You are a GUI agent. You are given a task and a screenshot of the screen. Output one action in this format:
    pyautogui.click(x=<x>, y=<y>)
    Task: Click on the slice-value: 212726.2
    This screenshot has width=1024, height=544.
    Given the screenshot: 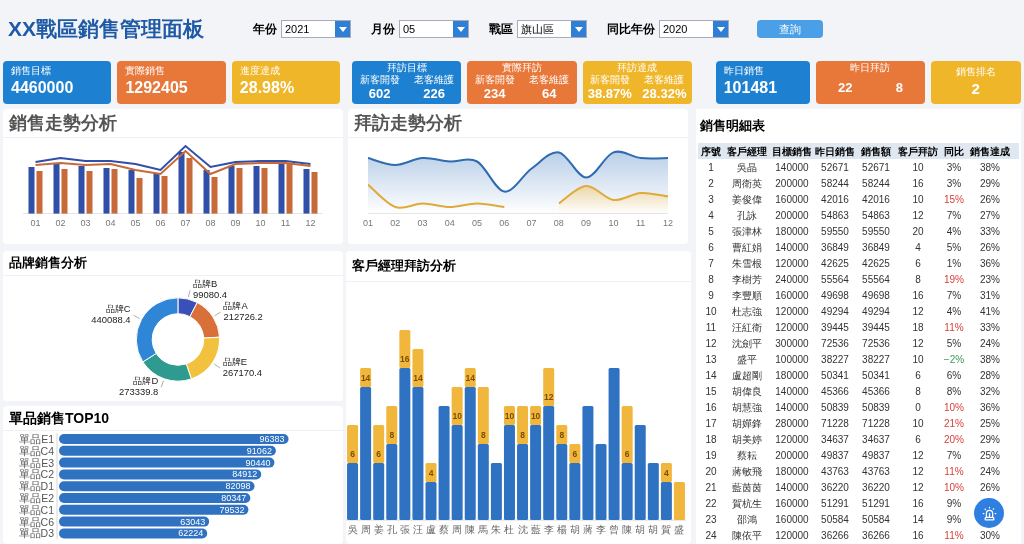 What is the action you would take?
    pyautogui.click(x=243, y=317)
    